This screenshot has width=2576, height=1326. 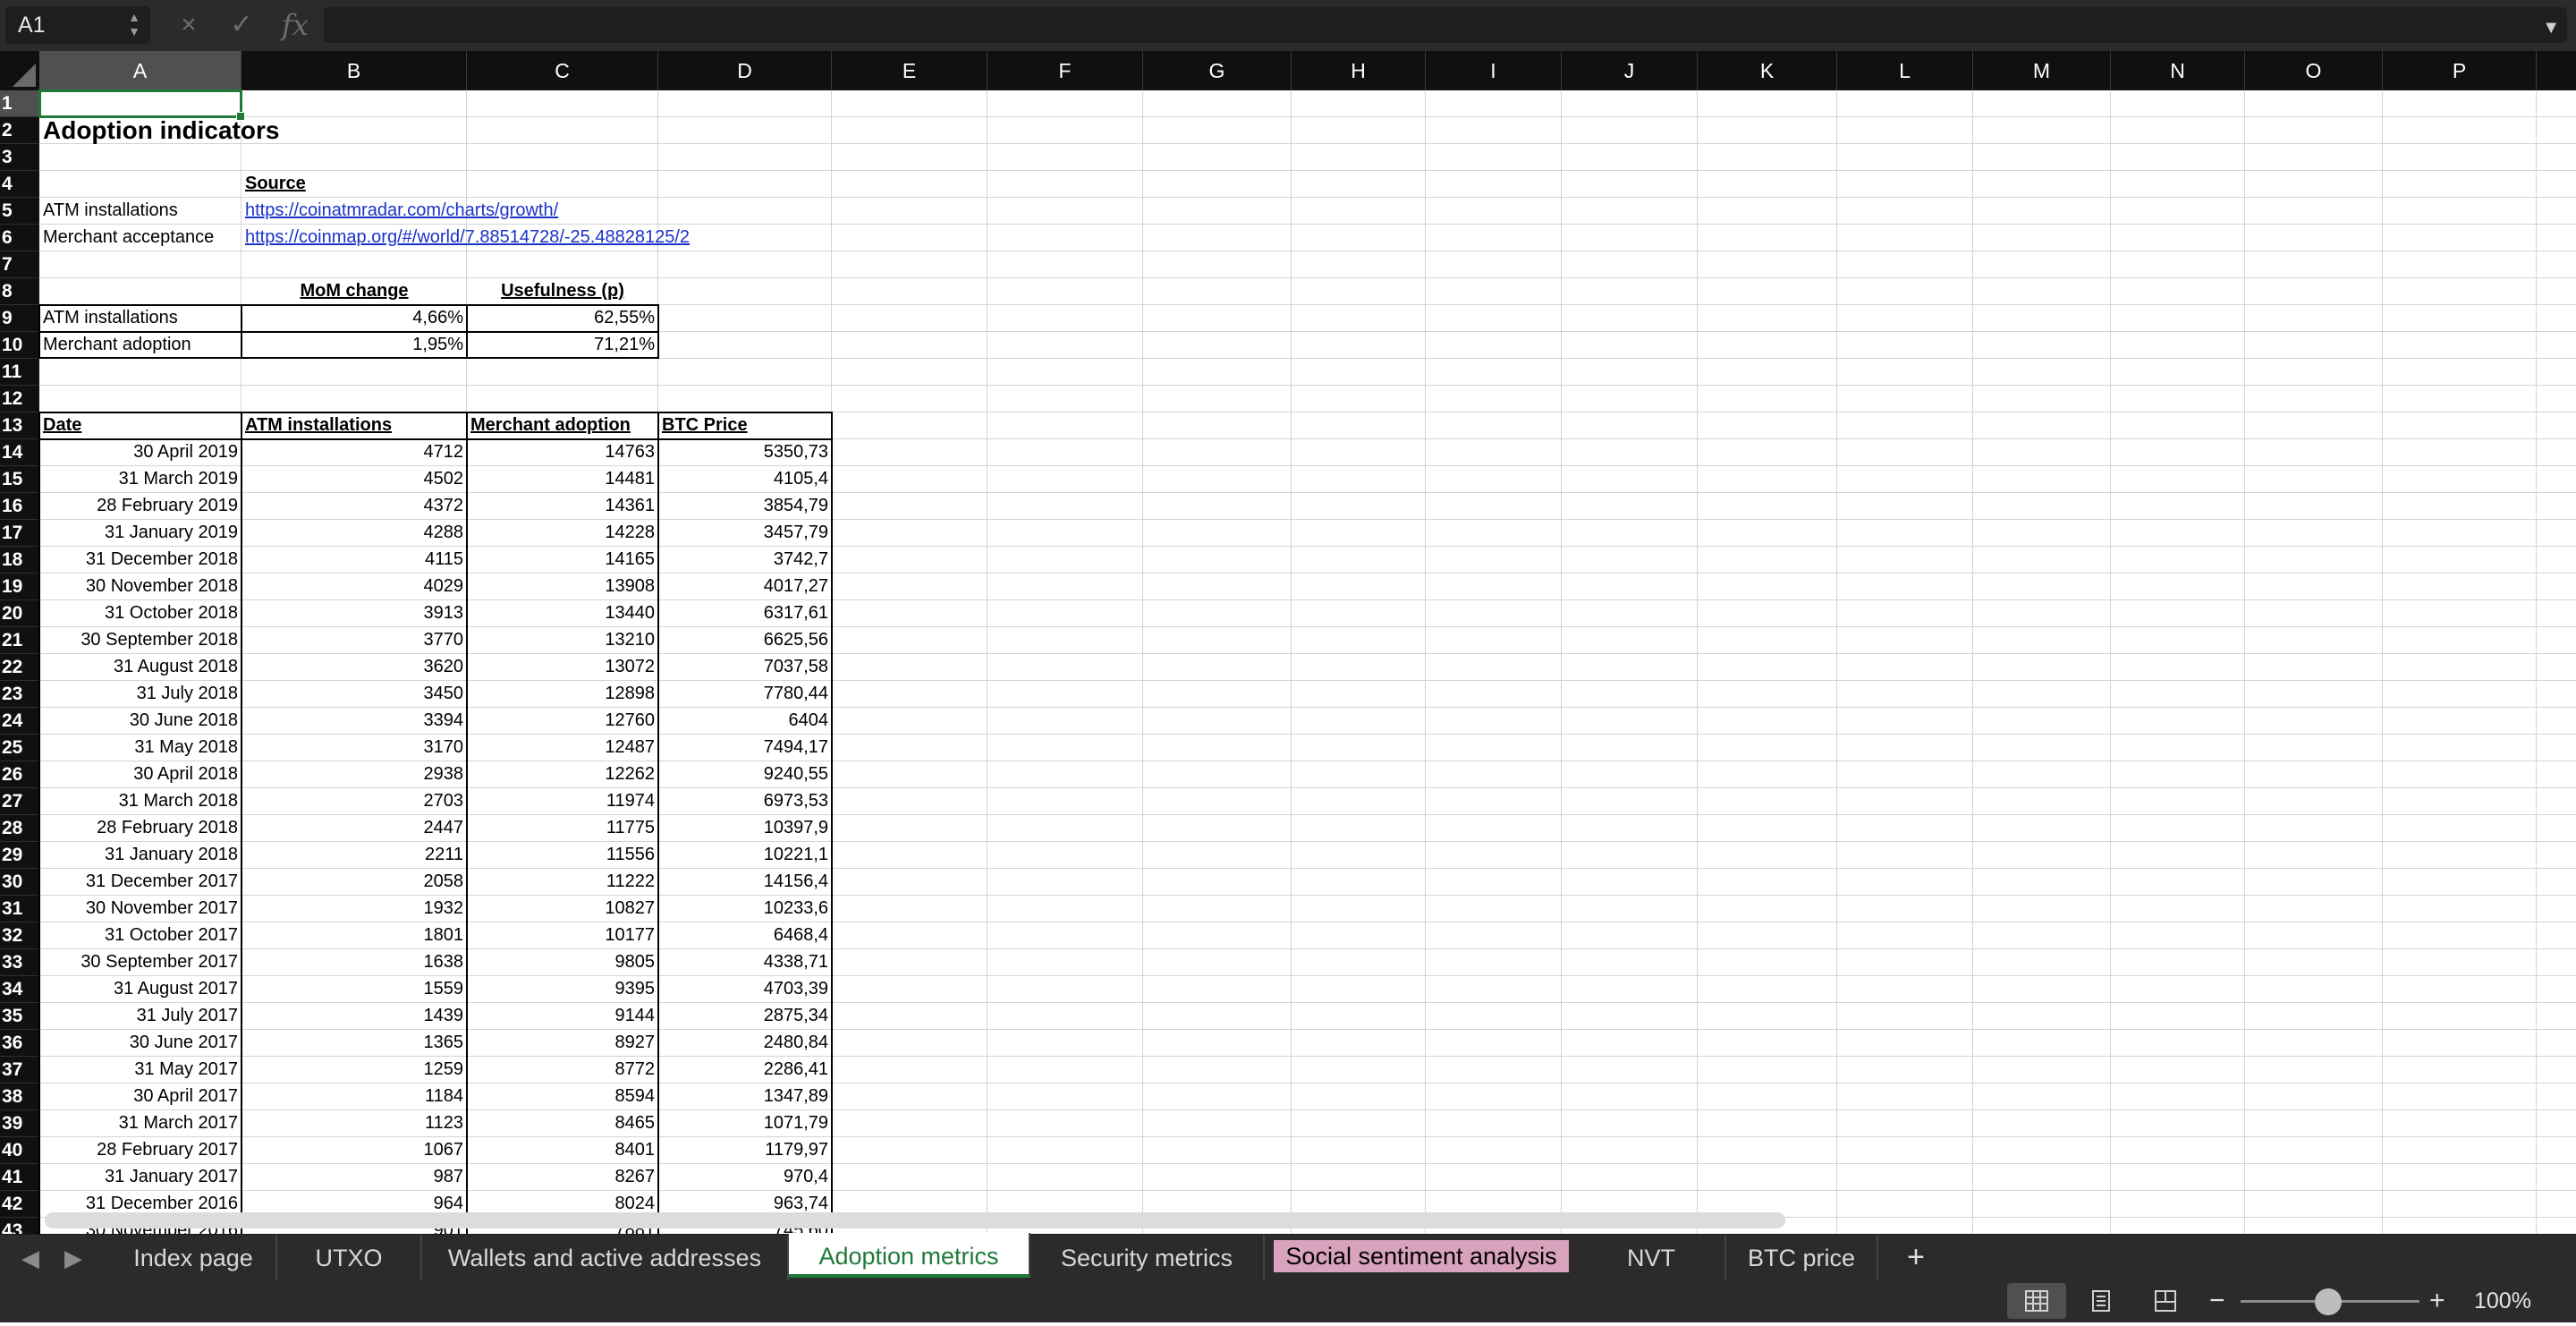 What do you see at coordinates (19, 1043) in the screenshot?
I see `row-header-36: 36` at bounding box center [19, 1043].